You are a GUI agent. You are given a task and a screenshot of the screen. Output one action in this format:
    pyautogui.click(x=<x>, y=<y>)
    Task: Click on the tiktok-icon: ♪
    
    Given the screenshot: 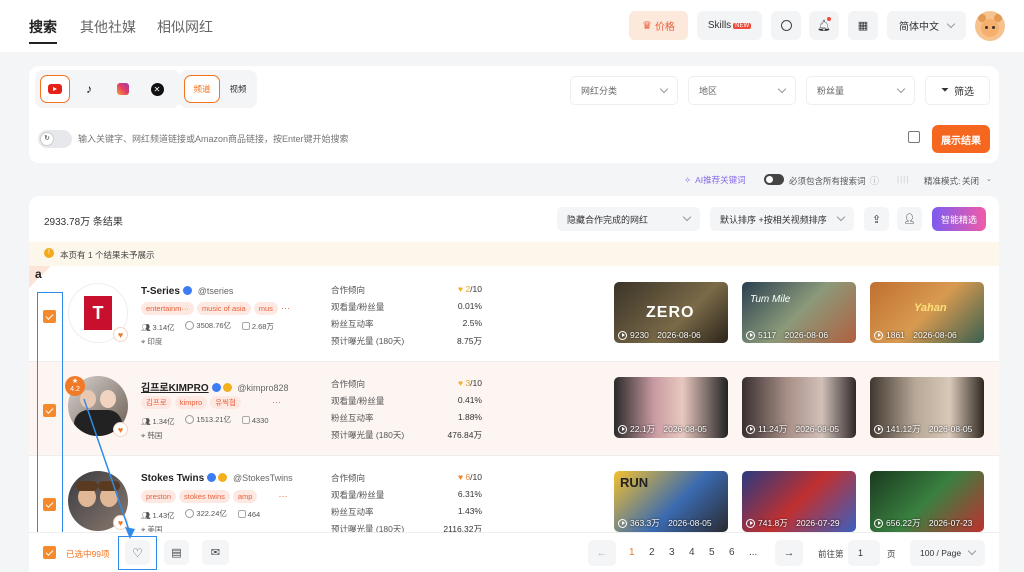 What is the action you would take?
    pyautogui.click(x=89, y=89)
    